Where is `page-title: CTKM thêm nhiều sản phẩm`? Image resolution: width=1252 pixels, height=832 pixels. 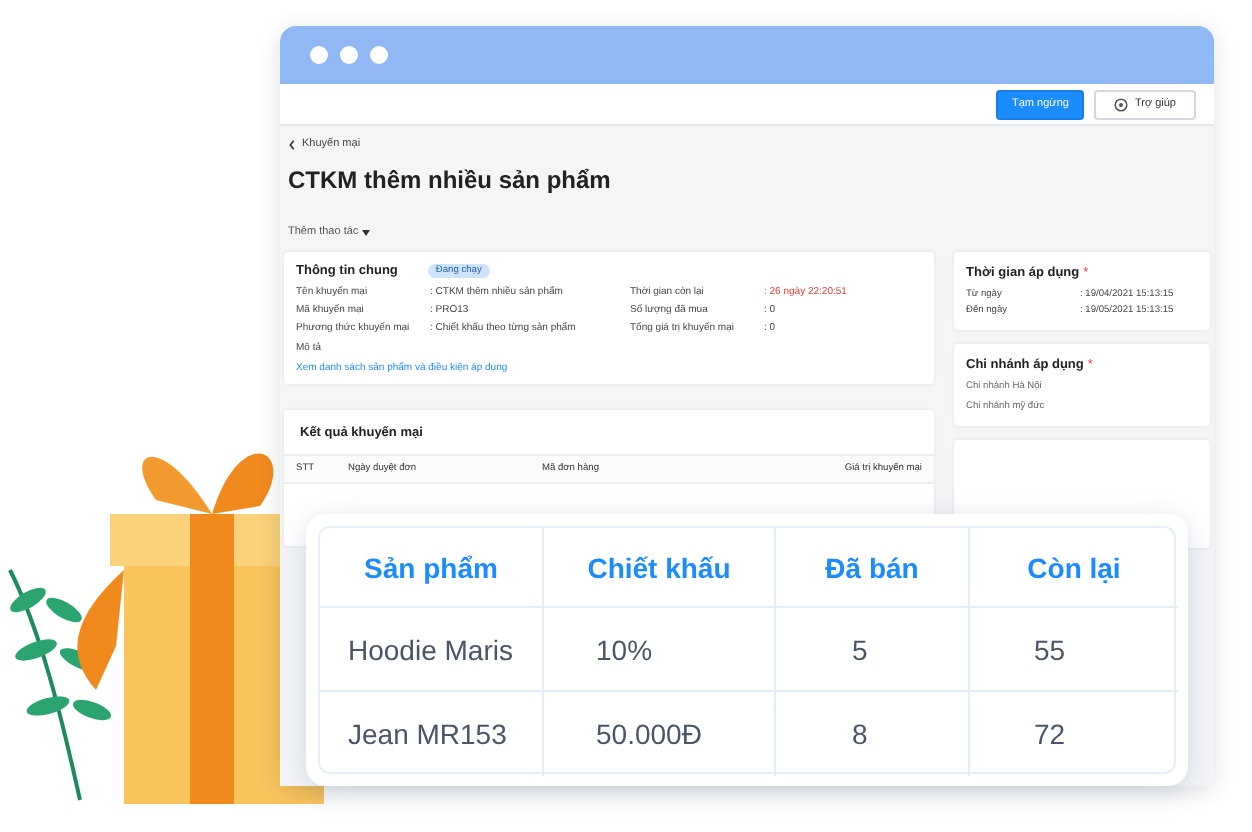 page-title: CTKM thêm nhiều sản phẩm is located at coordinates (450, 180).